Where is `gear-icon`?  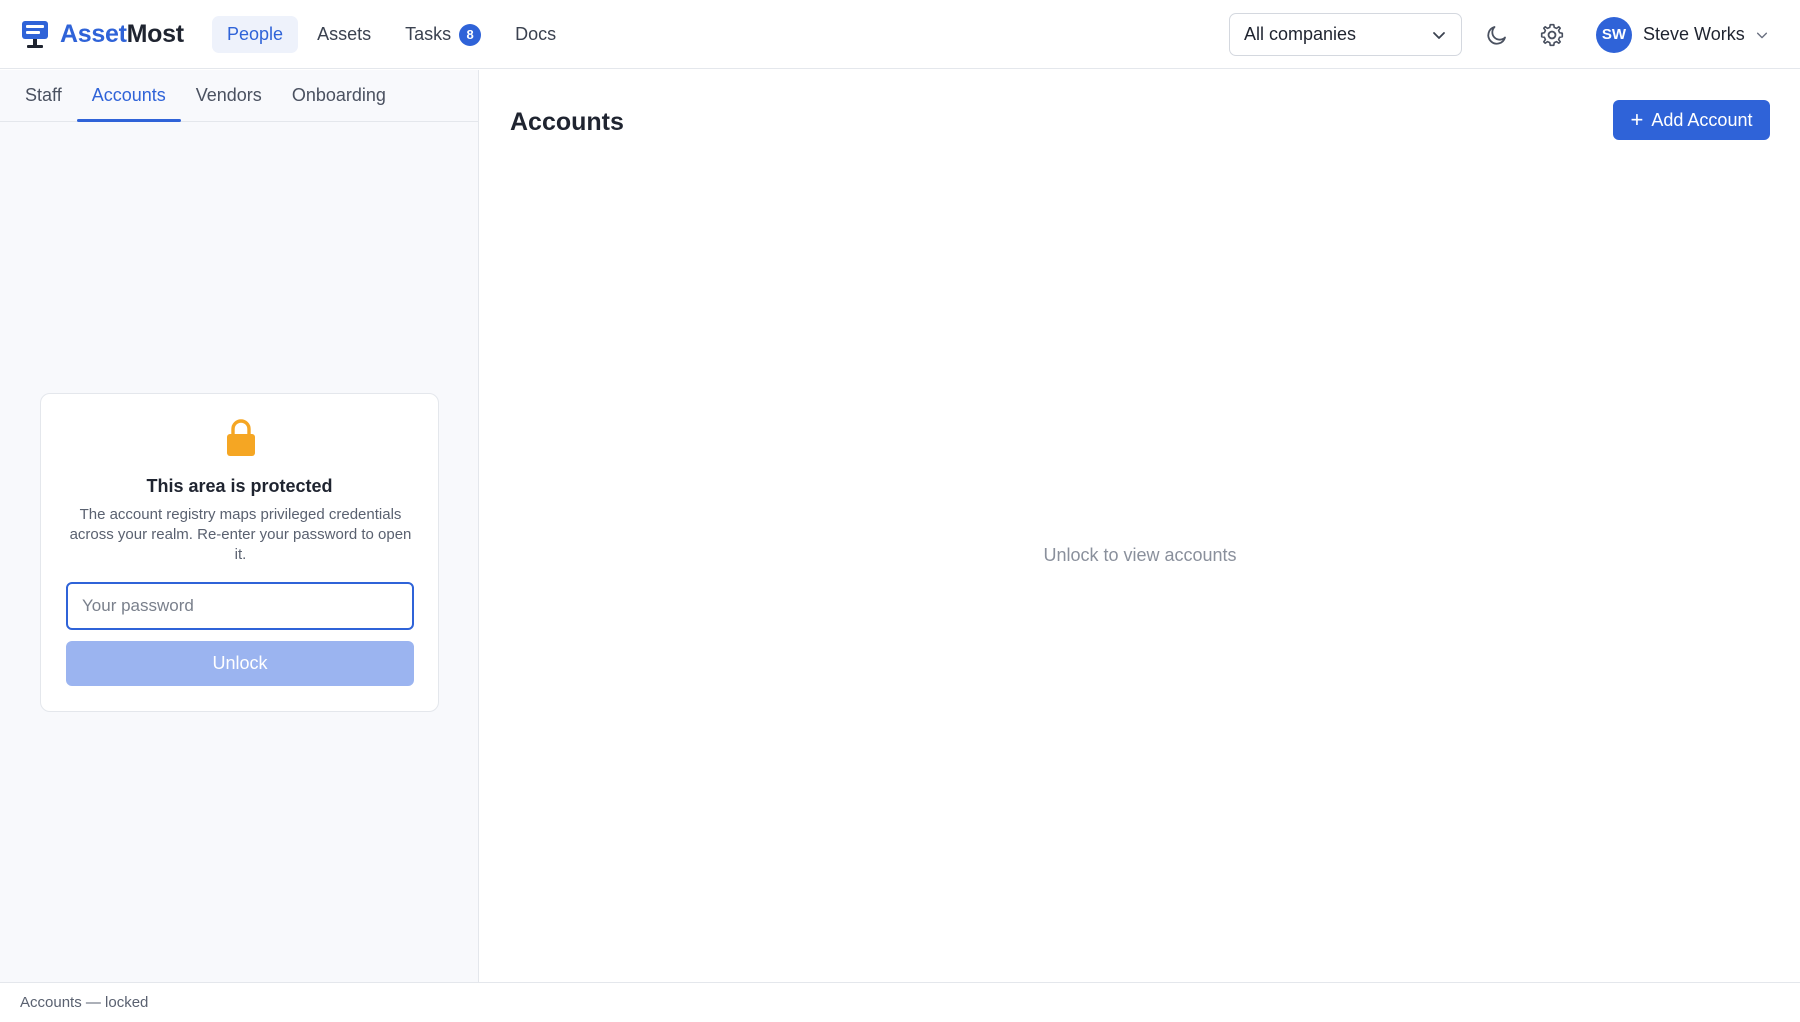 gear-icon is located at coordinates (1552, 35).